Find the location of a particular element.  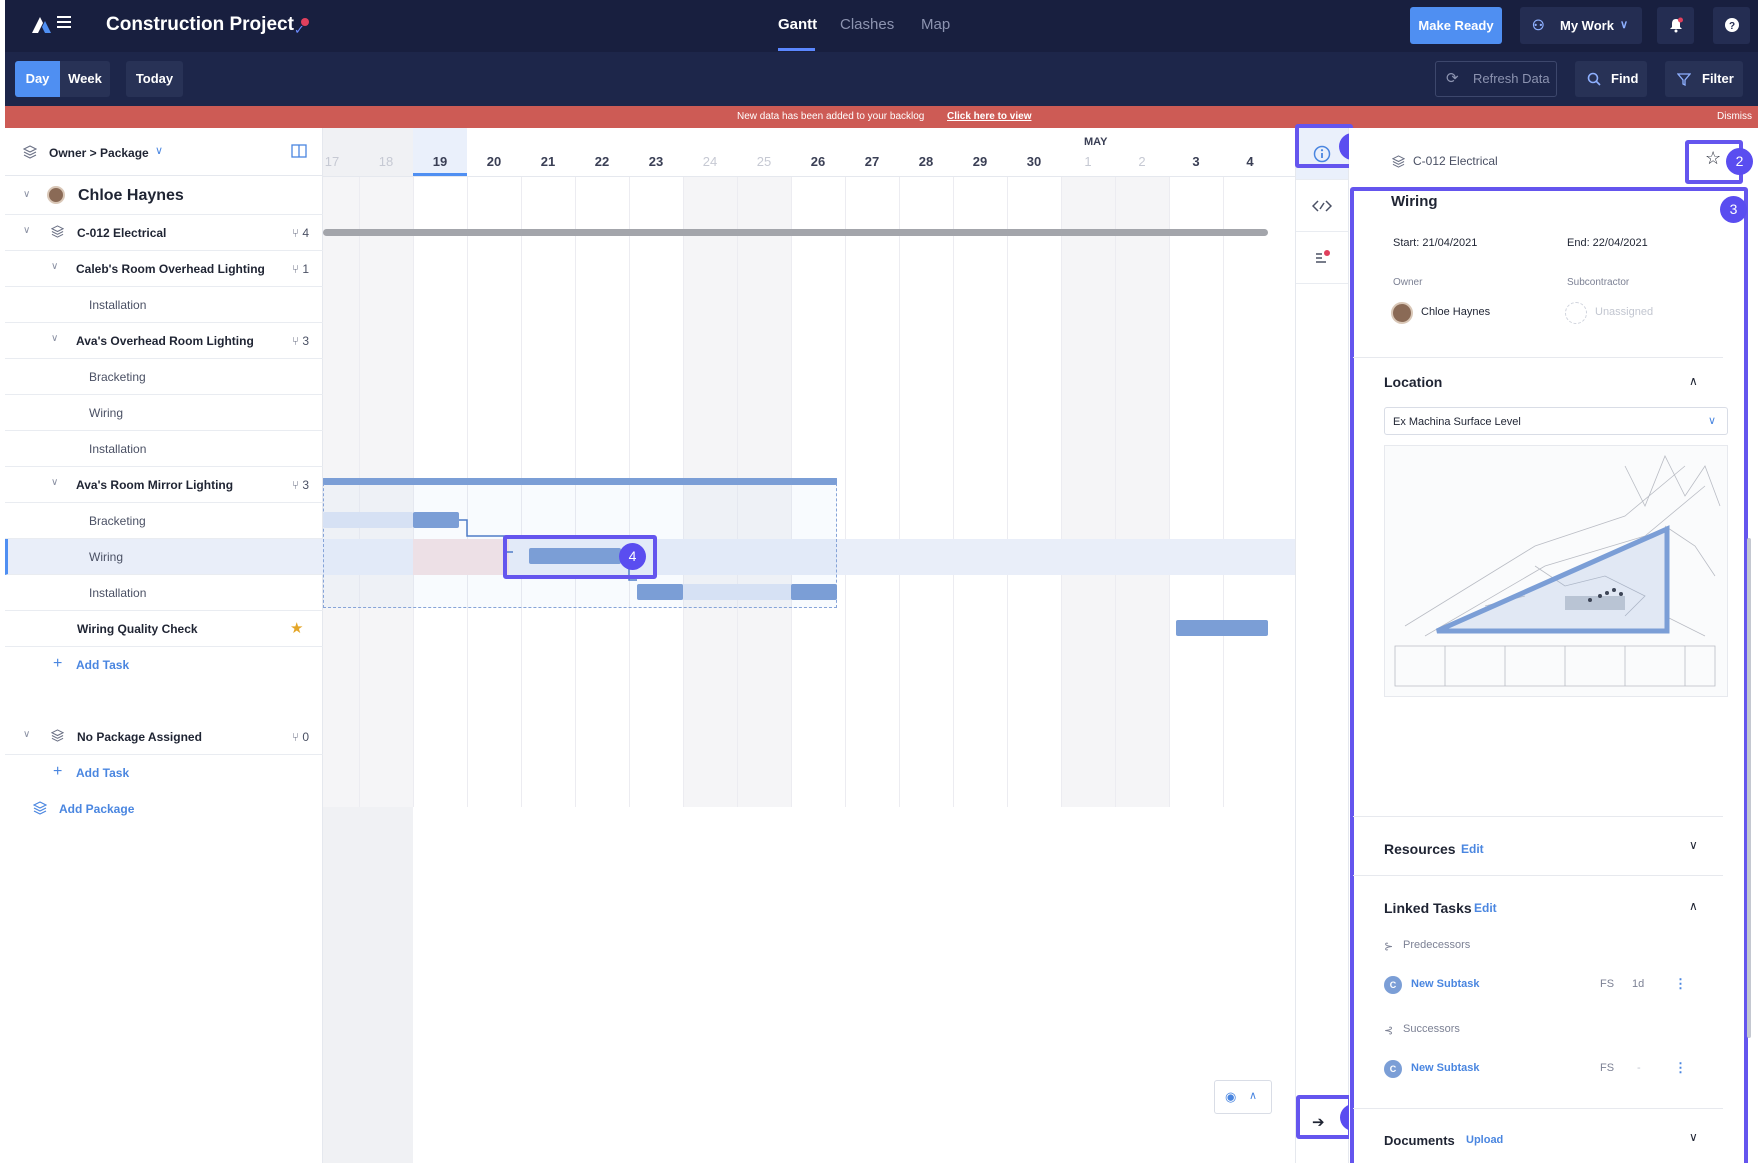

split-view-icon is located at coordinates (299, 151).